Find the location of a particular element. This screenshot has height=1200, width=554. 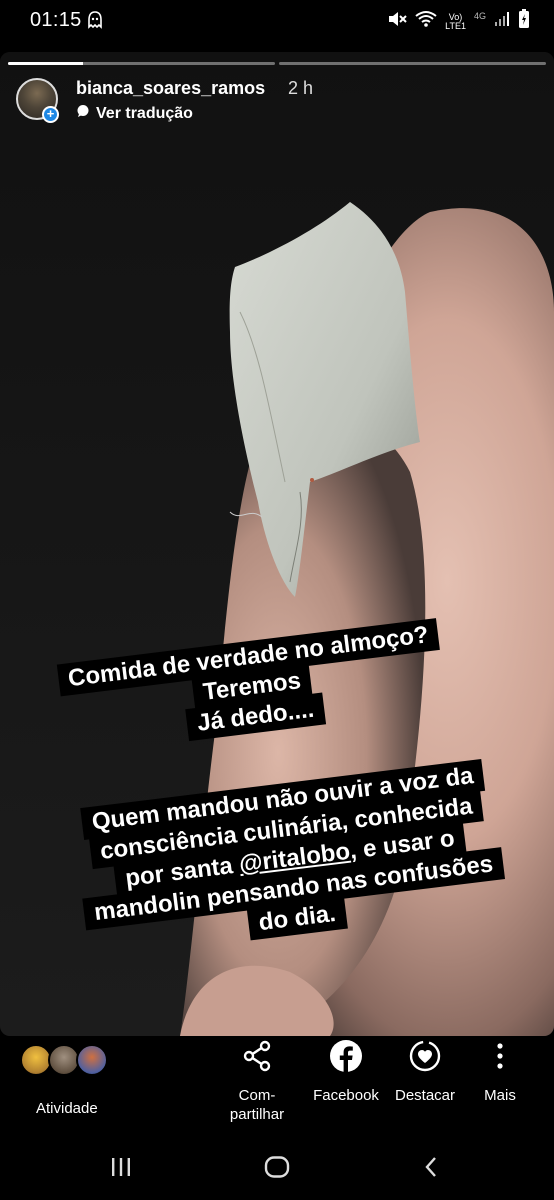

signal-icon is located at coordinates (502, 21).